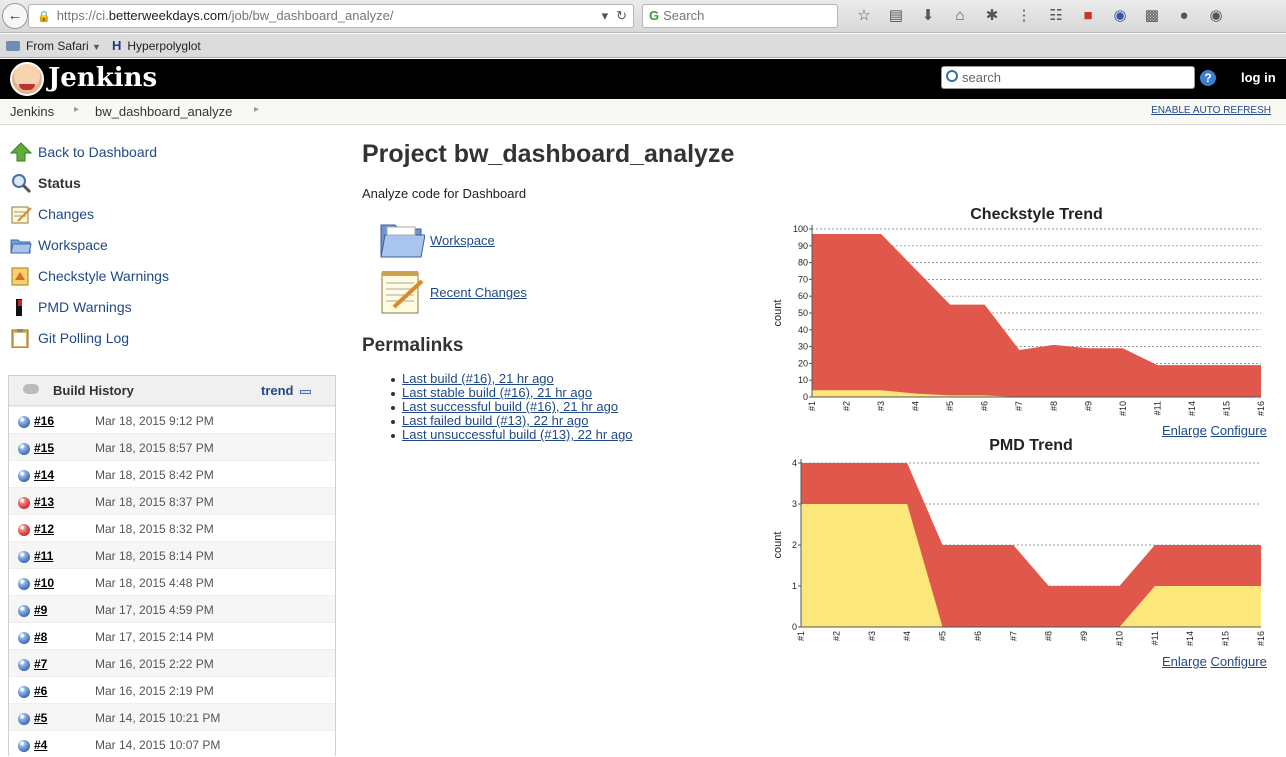  I want to click on task-changes: Changes, so click(160, 214).